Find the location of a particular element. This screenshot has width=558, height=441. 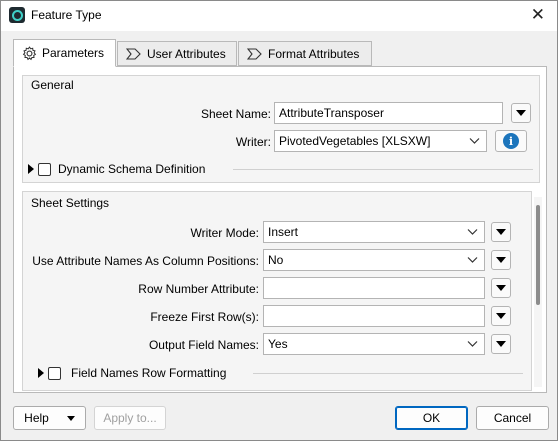

writer-mode-menu-button is located at coordinates (501, 232).